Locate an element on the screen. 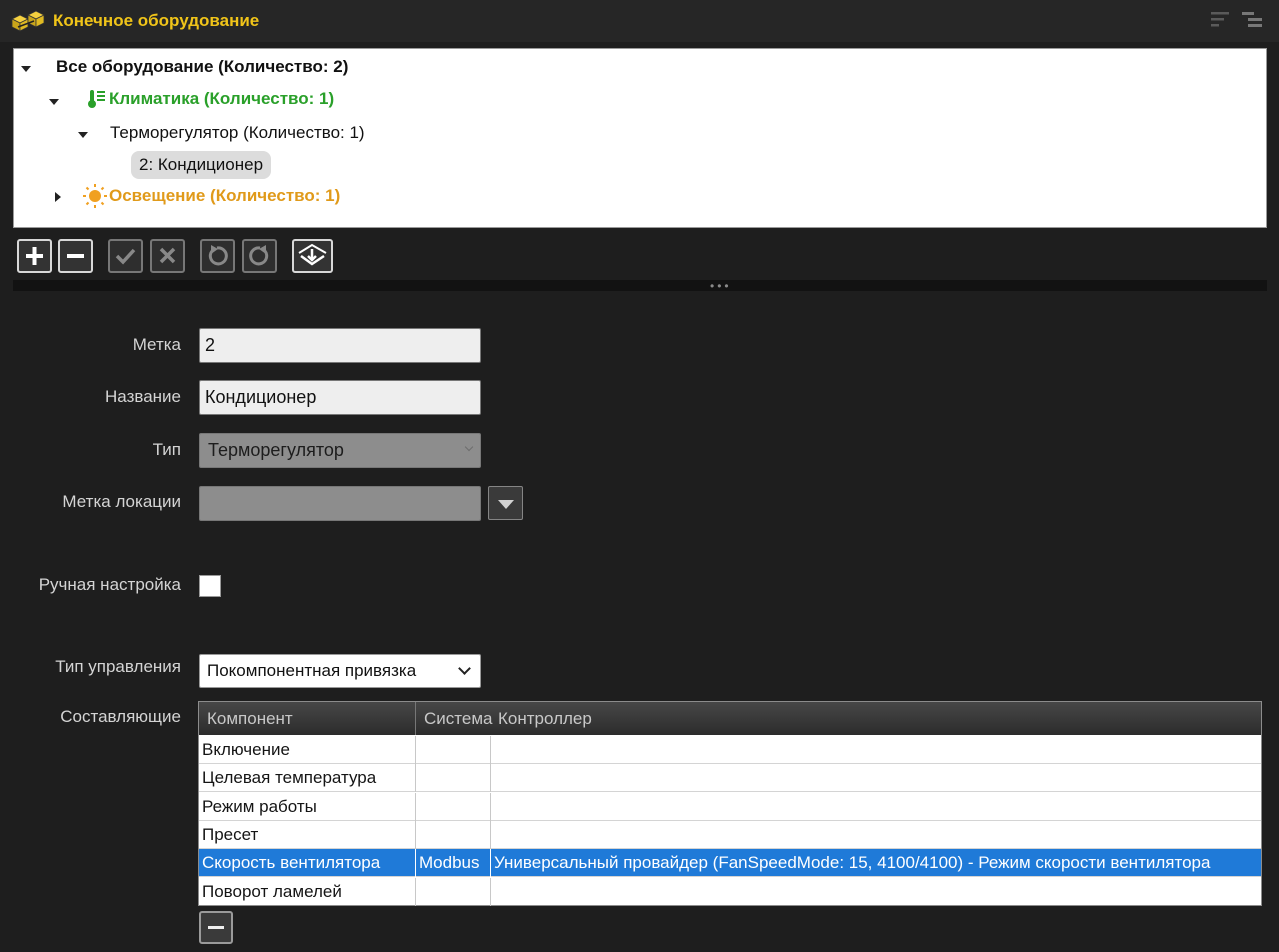 This screenshot has height=952, width=1279. undo-button is located at coordinates (217, 256).